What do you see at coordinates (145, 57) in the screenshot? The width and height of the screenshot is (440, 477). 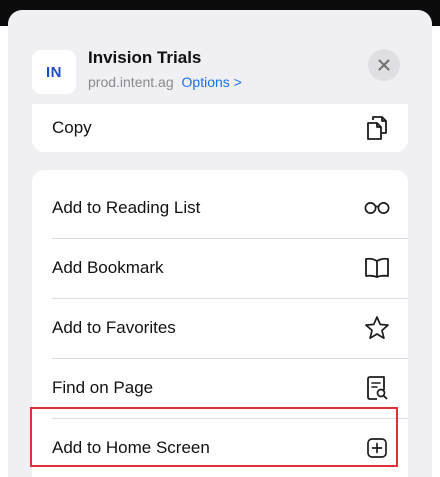 I see `app-title: Invision Trials` at bounding box center [145, 57].